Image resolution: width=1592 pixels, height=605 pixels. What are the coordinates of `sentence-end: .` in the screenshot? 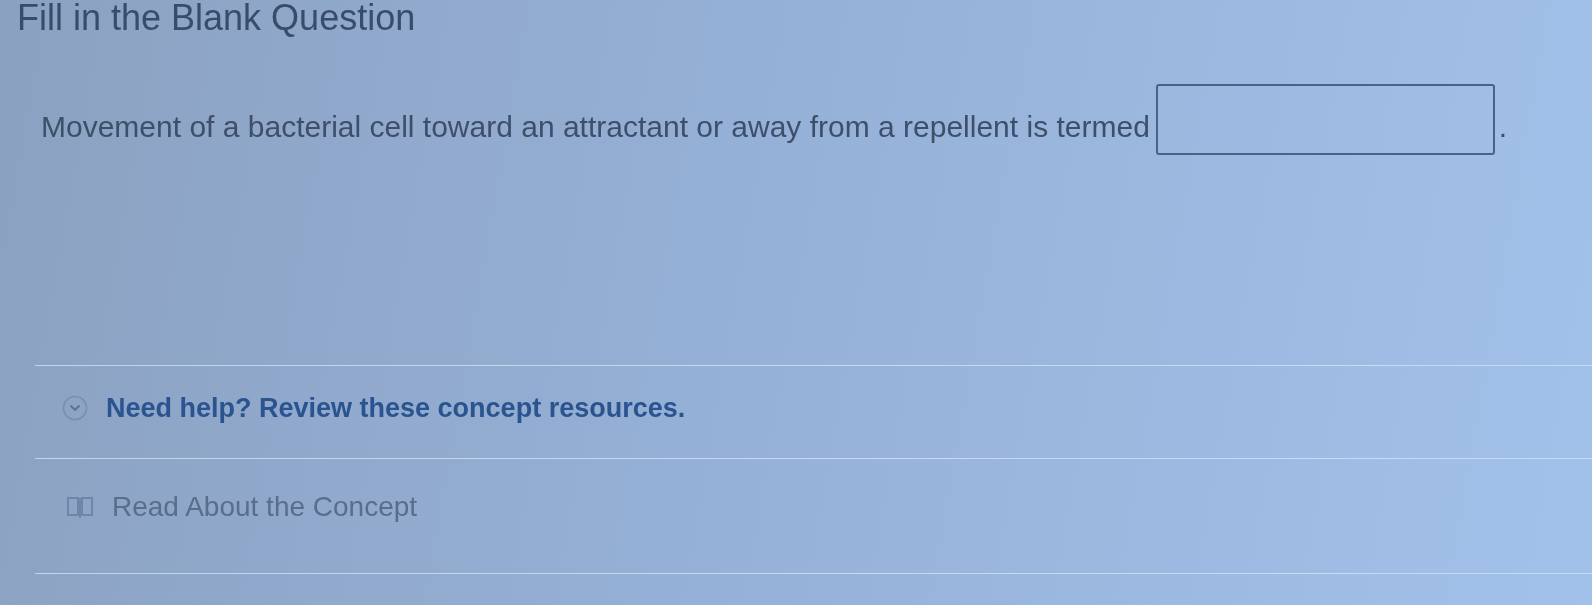 It's located at (1503, 127).